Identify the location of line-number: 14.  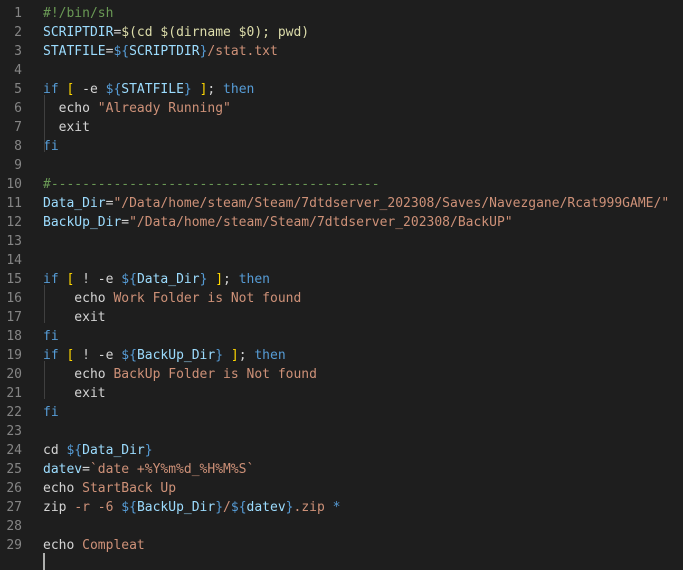
(14, 260).